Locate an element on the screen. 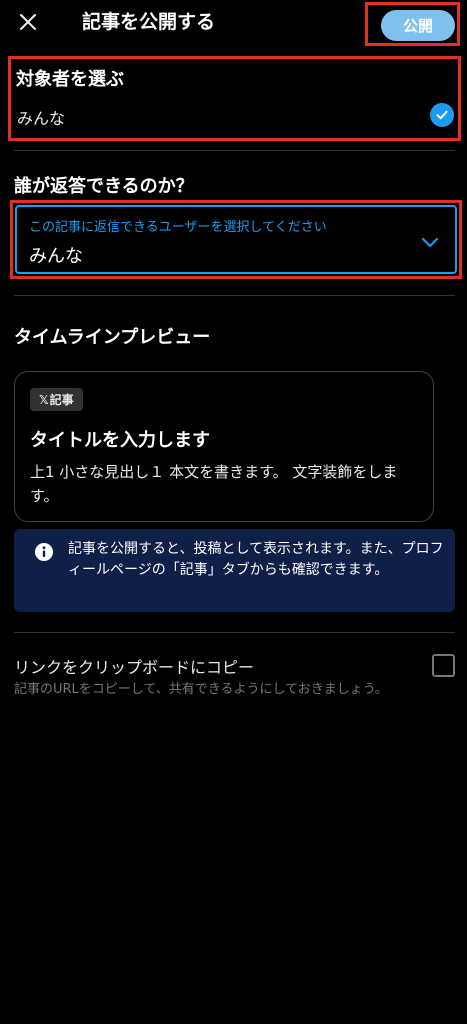 The image size is (467, 1024). select-value: みんな is located at coordinates (56, 256).